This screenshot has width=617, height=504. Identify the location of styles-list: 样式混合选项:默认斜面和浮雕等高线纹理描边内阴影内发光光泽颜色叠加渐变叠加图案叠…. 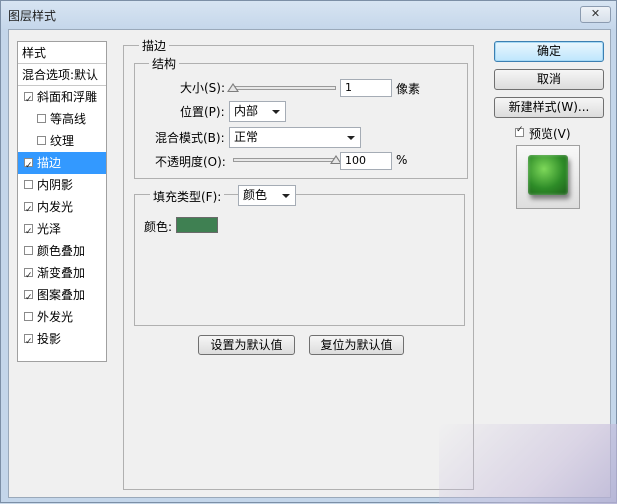
(62, 201).